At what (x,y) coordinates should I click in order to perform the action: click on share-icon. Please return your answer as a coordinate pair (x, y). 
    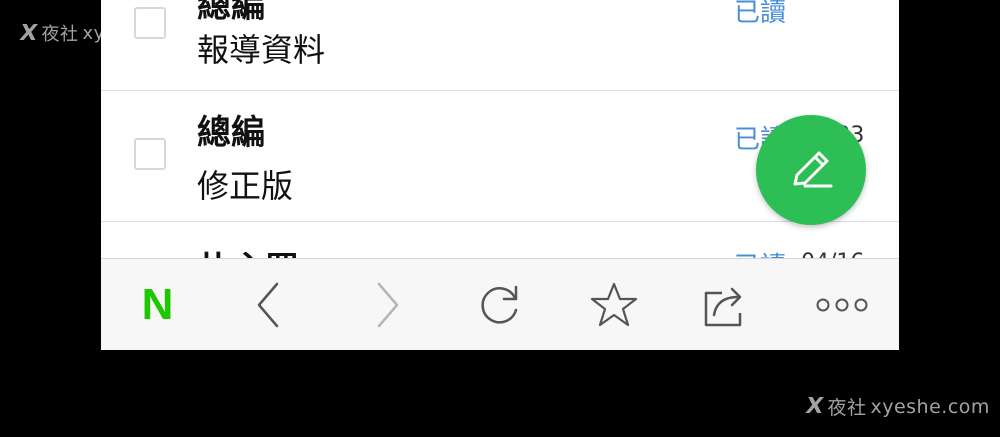
    Looking at the image, I should click on (723, 307).